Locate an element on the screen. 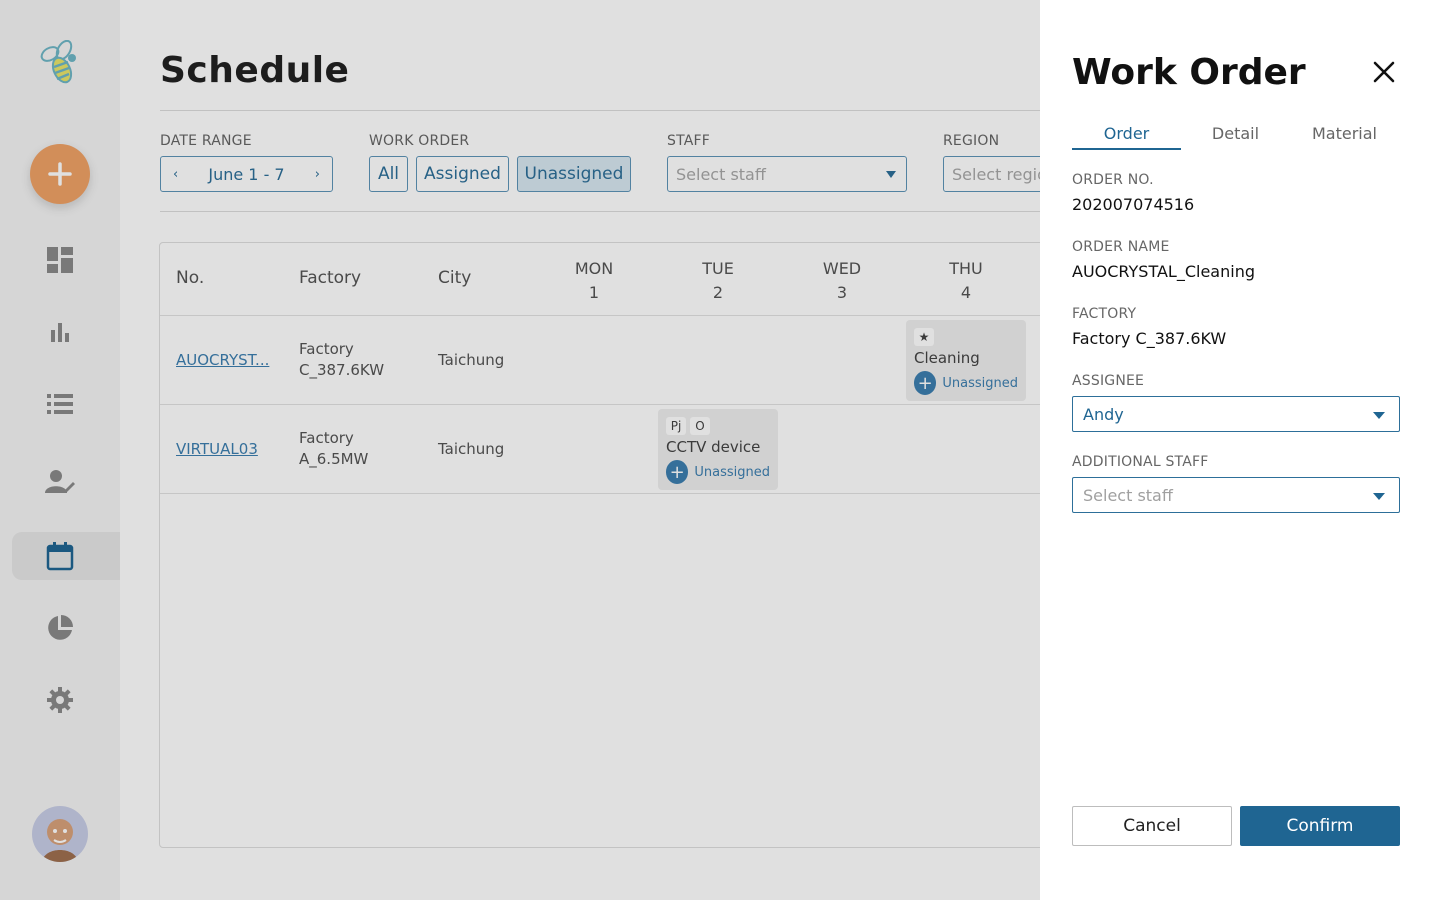 The image size is (1440, 900). confirm-button: Confirm is located at coordinates (1320, 826).